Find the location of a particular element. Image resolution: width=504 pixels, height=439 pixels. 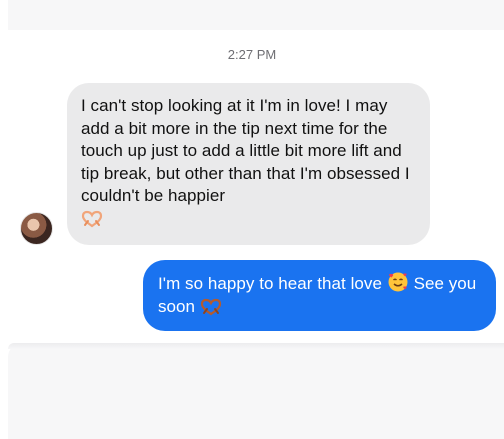

outgoing-message-text-start: I'm so happy to hear that love is located at coordinates (270, 283).